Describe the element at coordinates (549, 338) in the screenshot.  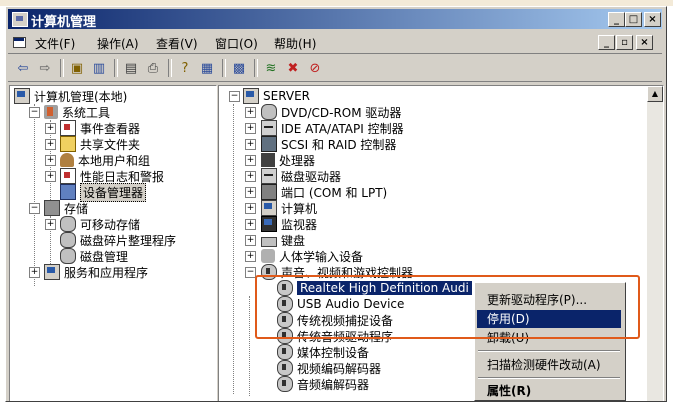
I see `menu-item-uninstall: 卸载(U)` at that location.